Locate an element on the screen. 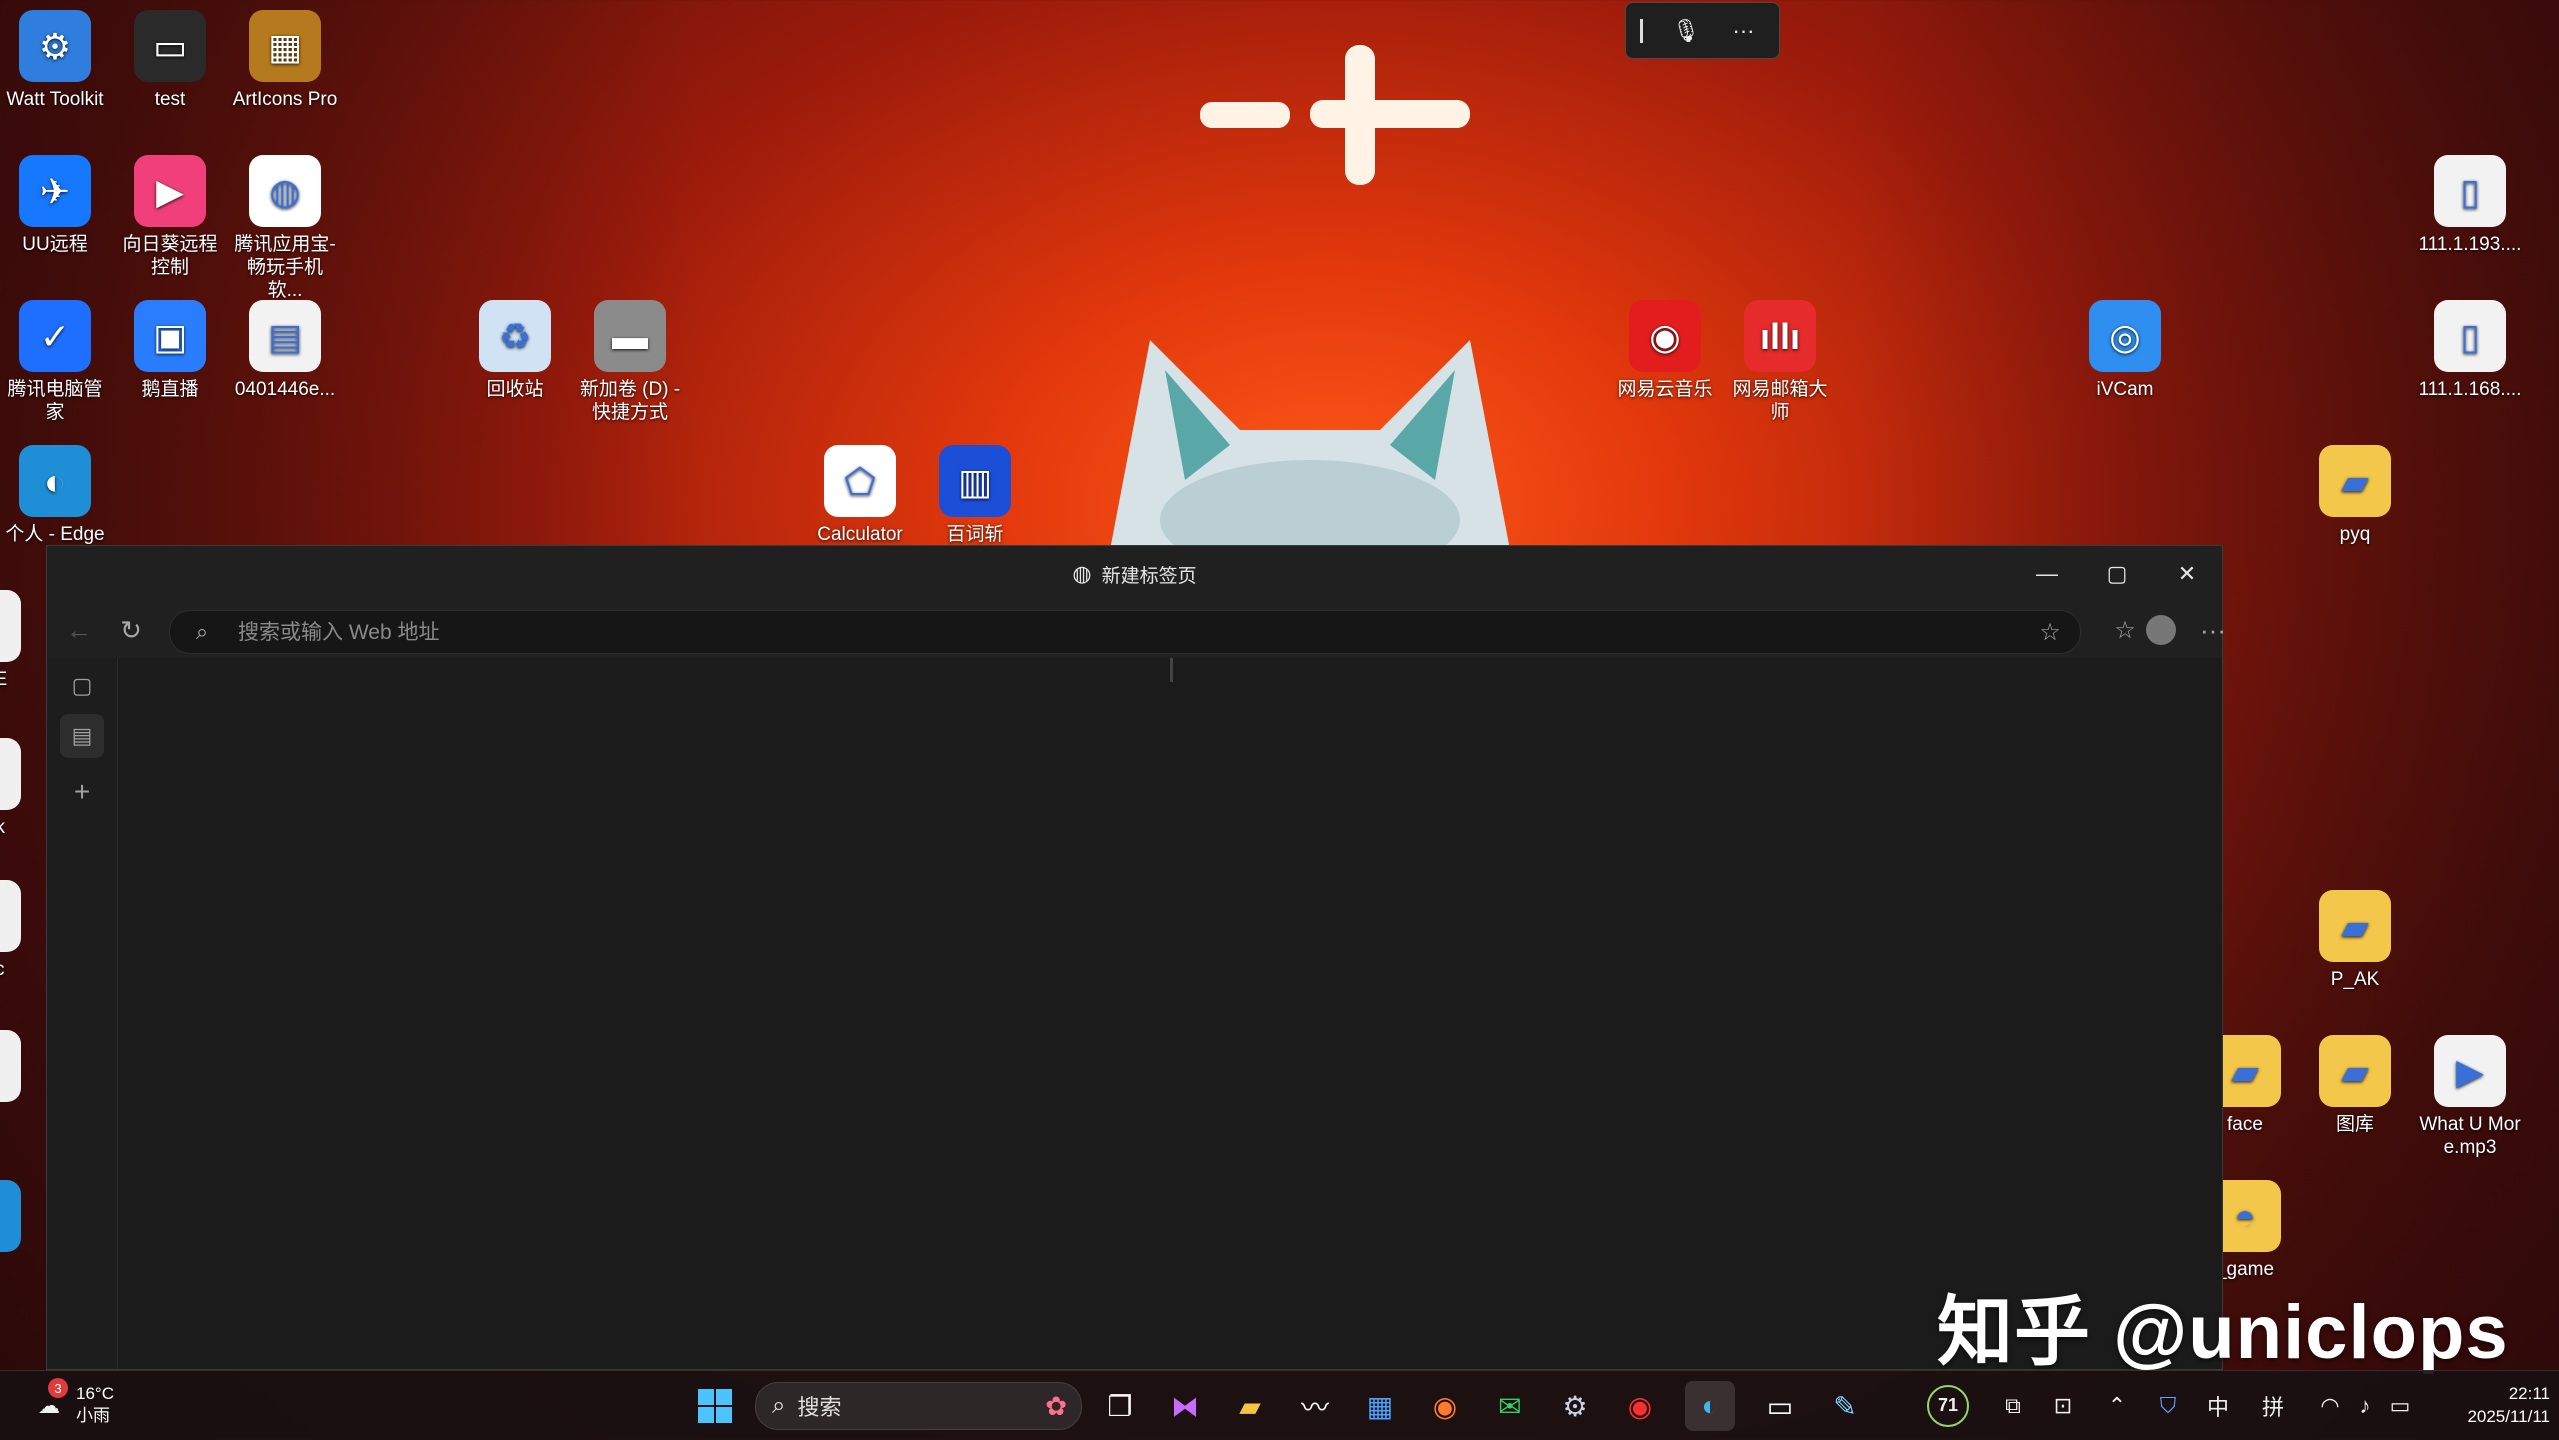 This screenshot has width=2559, height=1440. netease-music-icon: ◉ is located at coordinates (1640, 1406).